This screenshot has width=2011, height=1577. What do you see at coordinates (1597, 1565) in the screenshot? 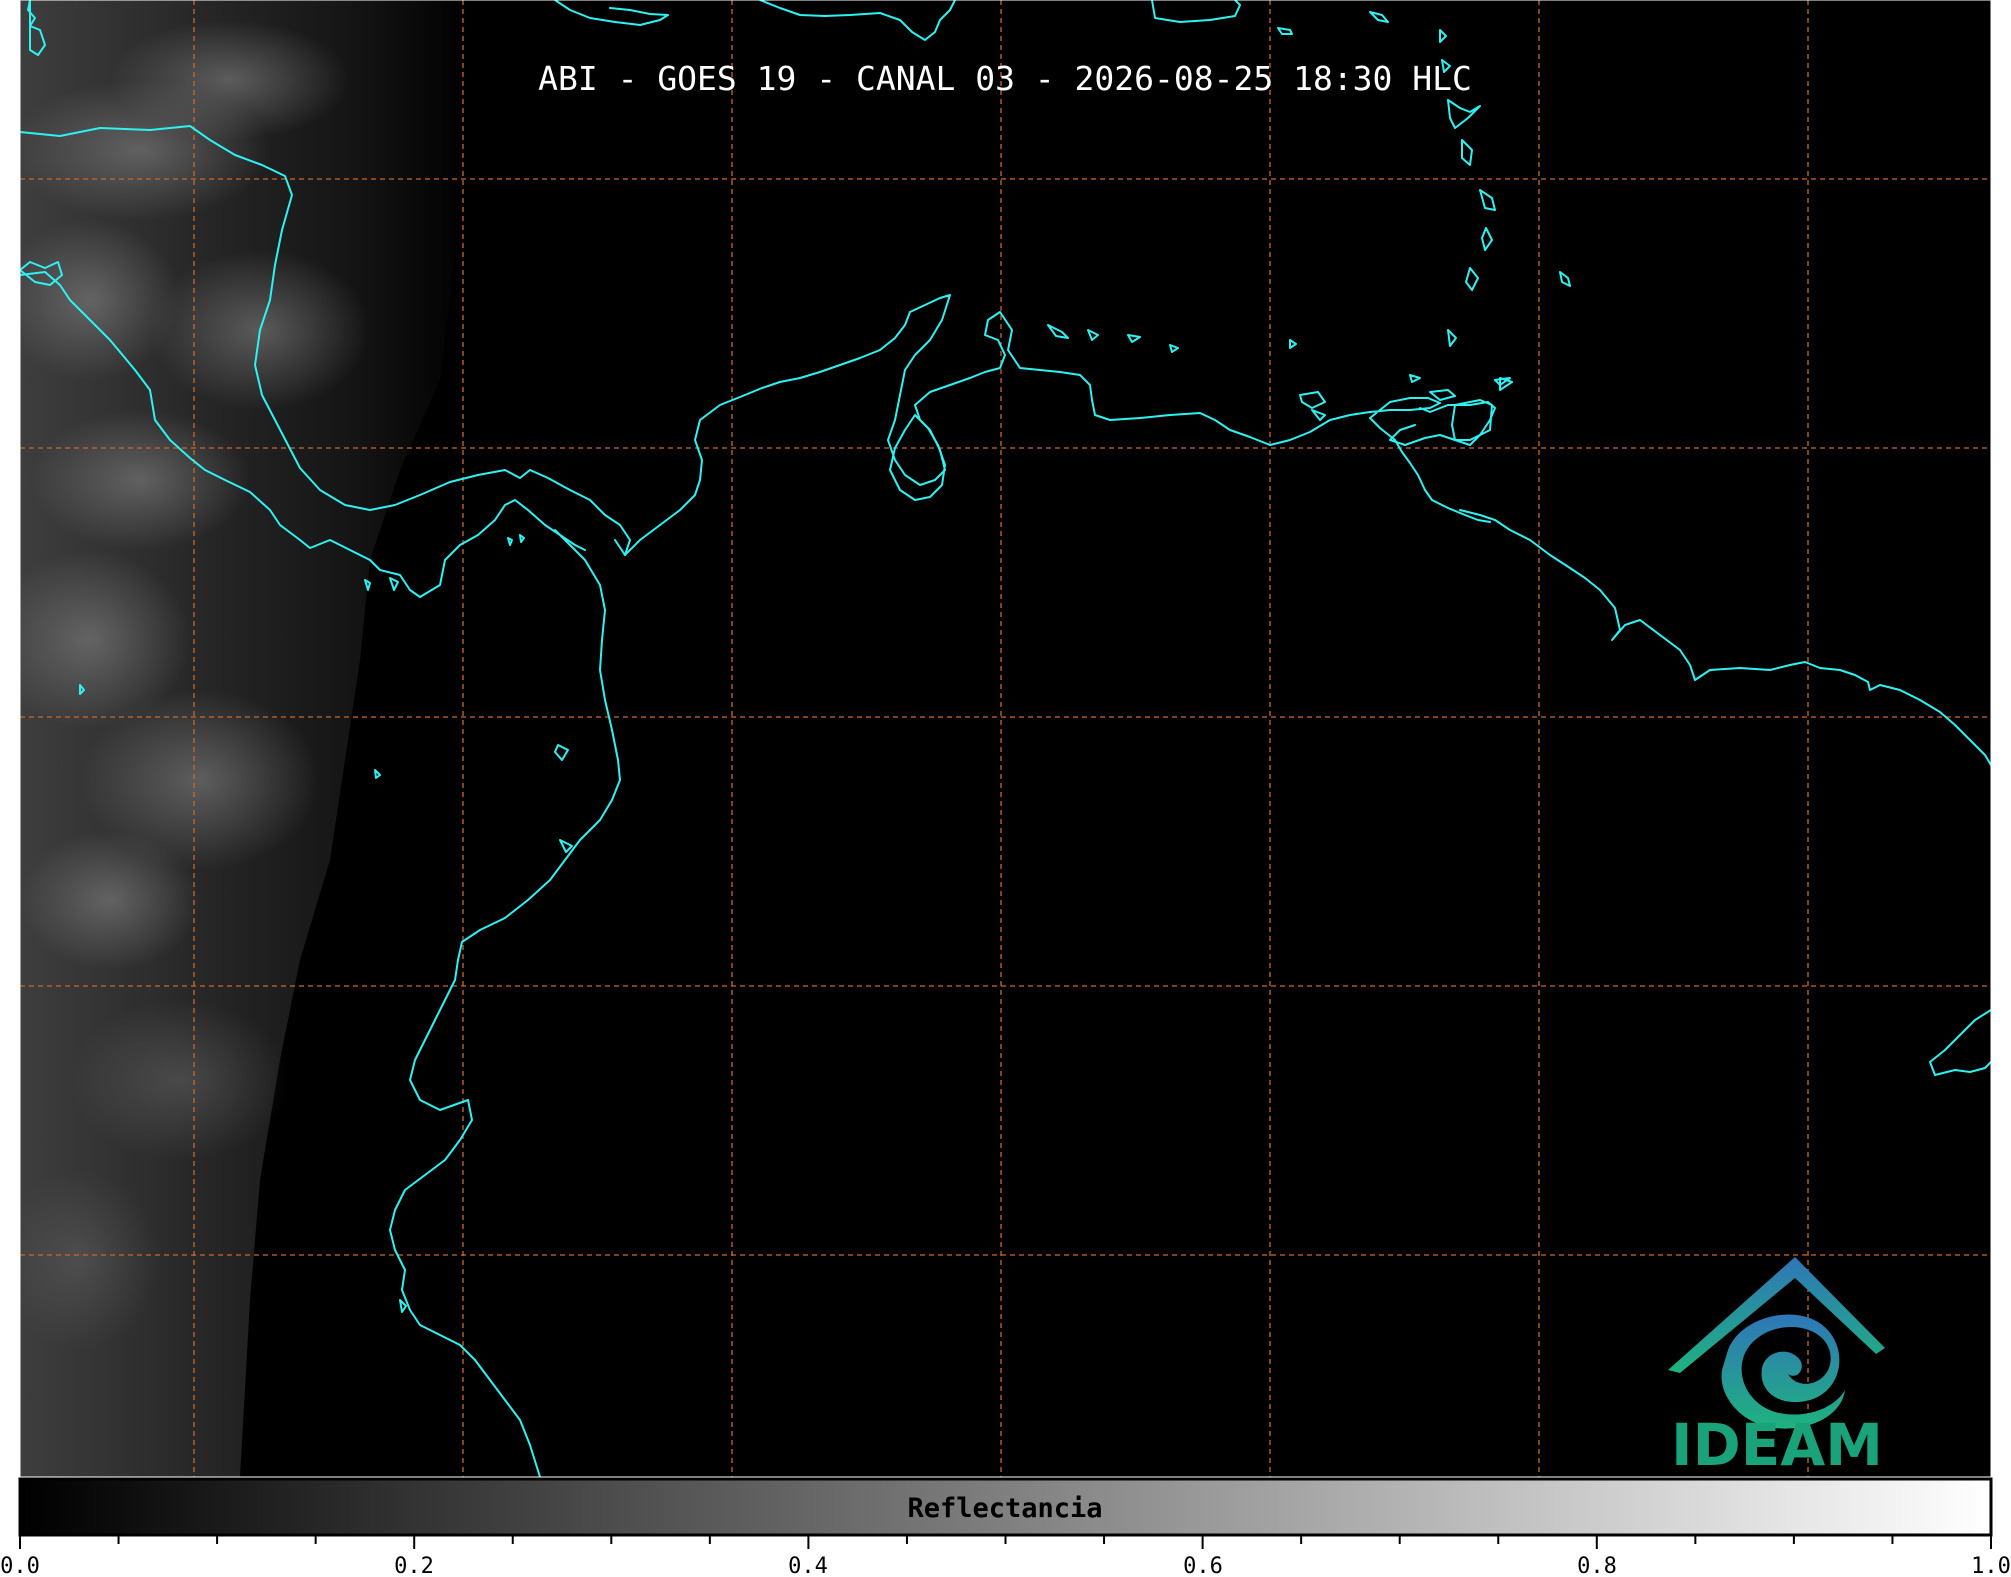
I see `colorbar-tick-label: 0.8` at bounding box center [1597, 1565].